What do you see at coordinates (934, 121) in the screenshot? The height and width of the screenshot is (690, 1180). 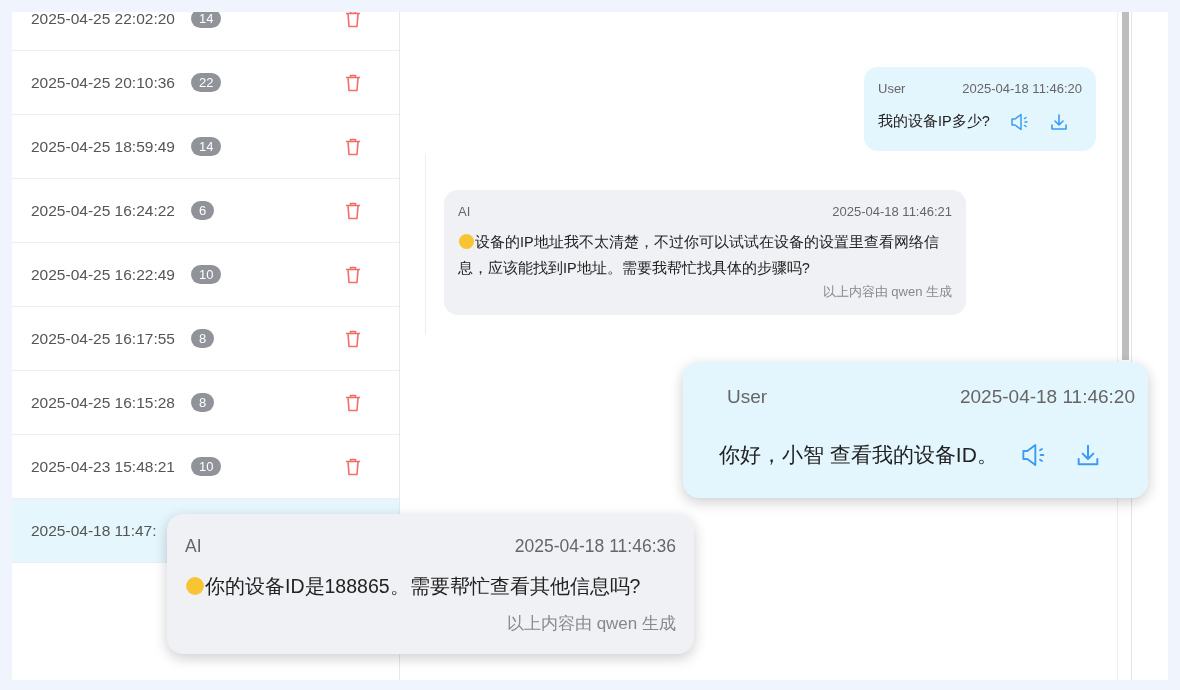 I see `message-text: 我的设备IP多少?` at bounding box center [934, 121].